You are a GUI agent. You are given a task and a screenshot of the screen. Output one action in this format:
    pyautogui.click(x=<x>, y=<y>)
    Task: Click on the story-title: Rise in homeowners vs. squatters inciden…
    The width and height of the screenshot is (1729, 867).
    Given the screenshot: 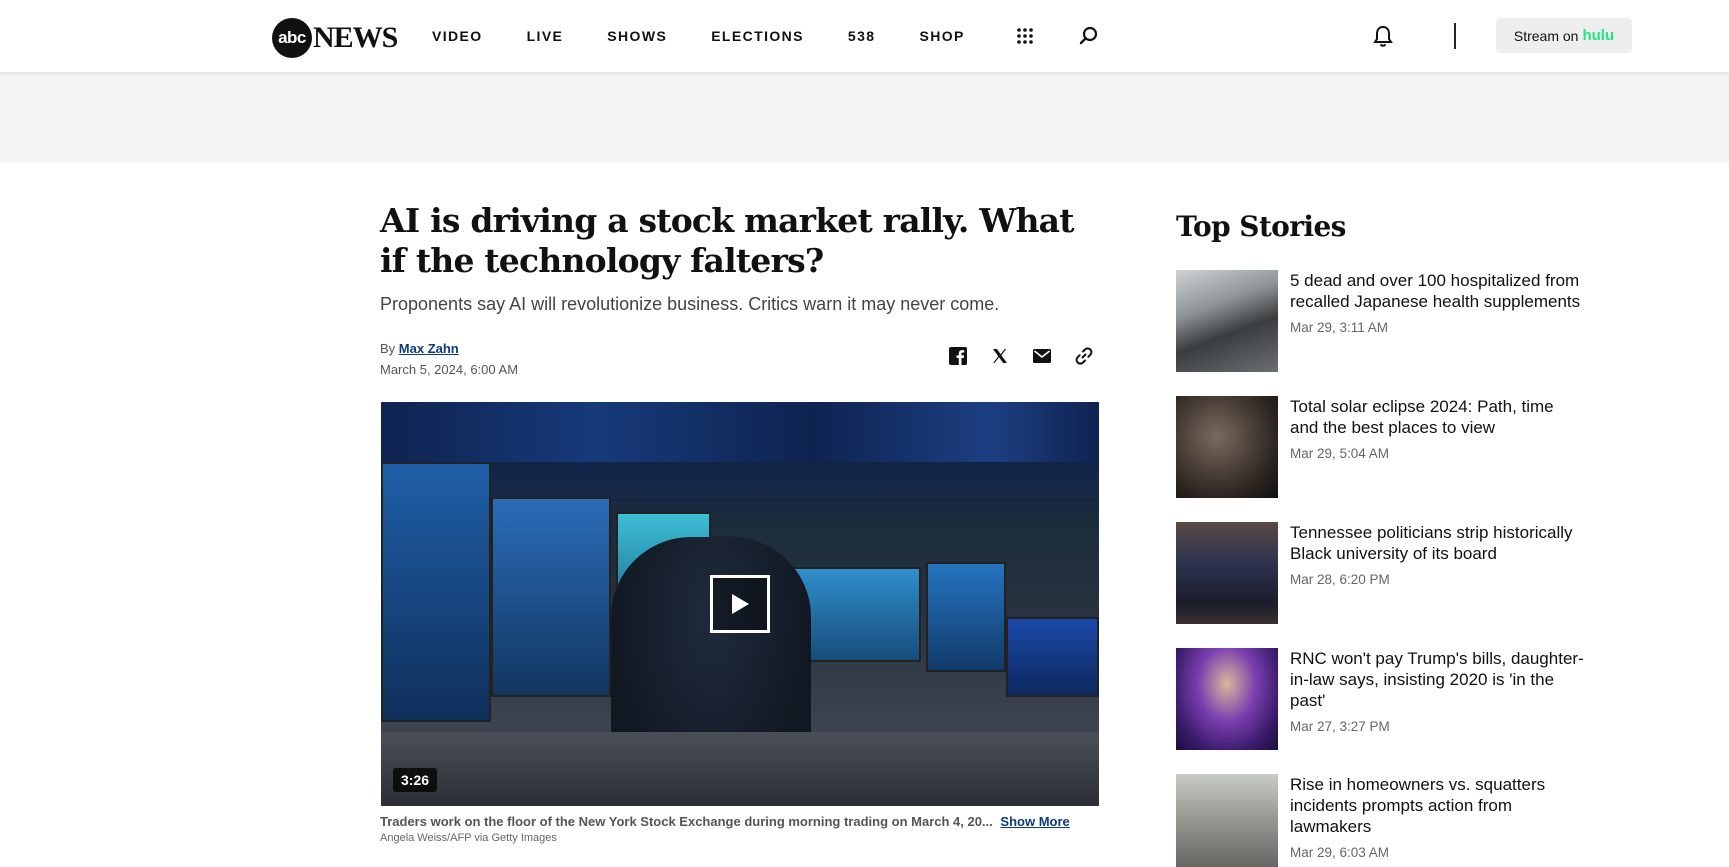 What is the action you would take?
    pyautogui.click(x=1438, y=818)
    